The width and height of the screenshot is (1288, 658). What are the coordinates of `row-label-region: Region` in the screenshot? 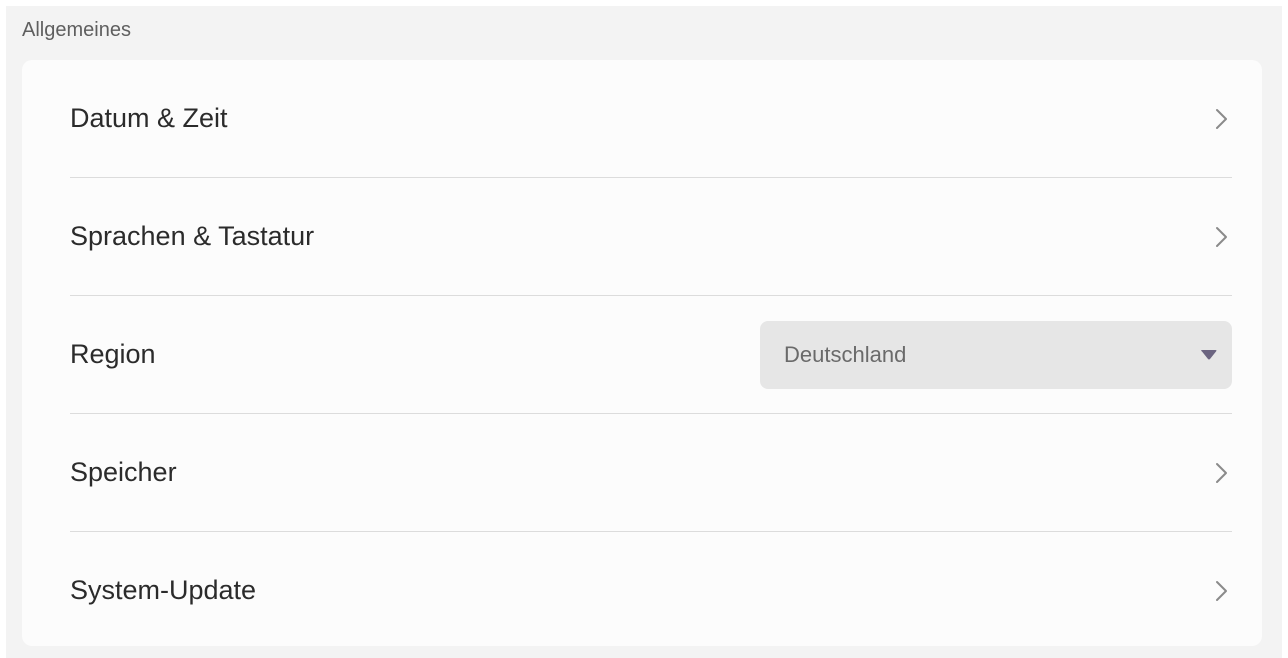 It's located at (113, 354).